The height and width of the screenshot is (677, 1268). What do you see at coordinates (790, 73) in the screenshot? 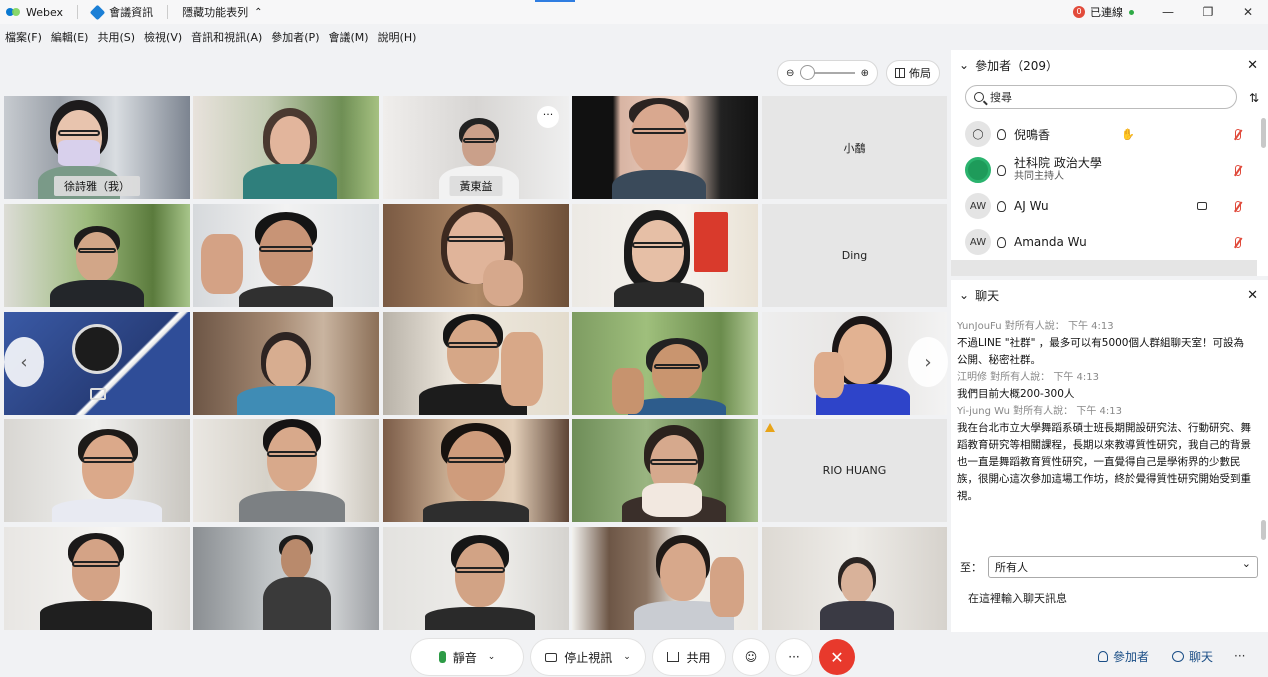
I see `zoom-out-icon: ⊖` at bounding box center [790, 73].